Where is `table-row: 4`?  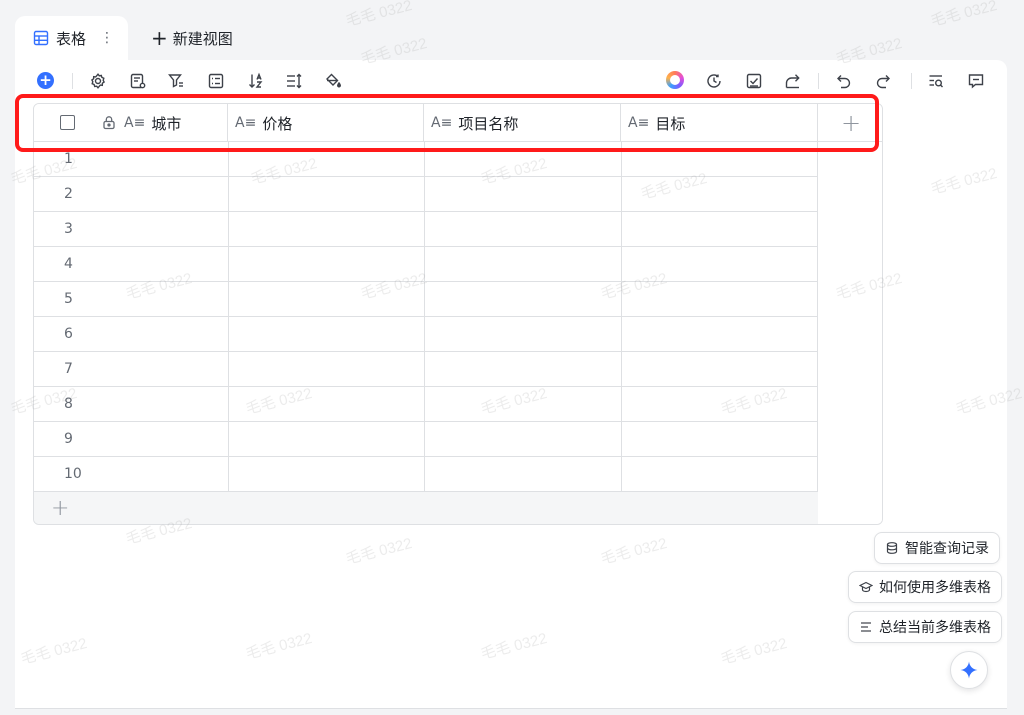 table-row: 4 is located at coordinates (426, 264).